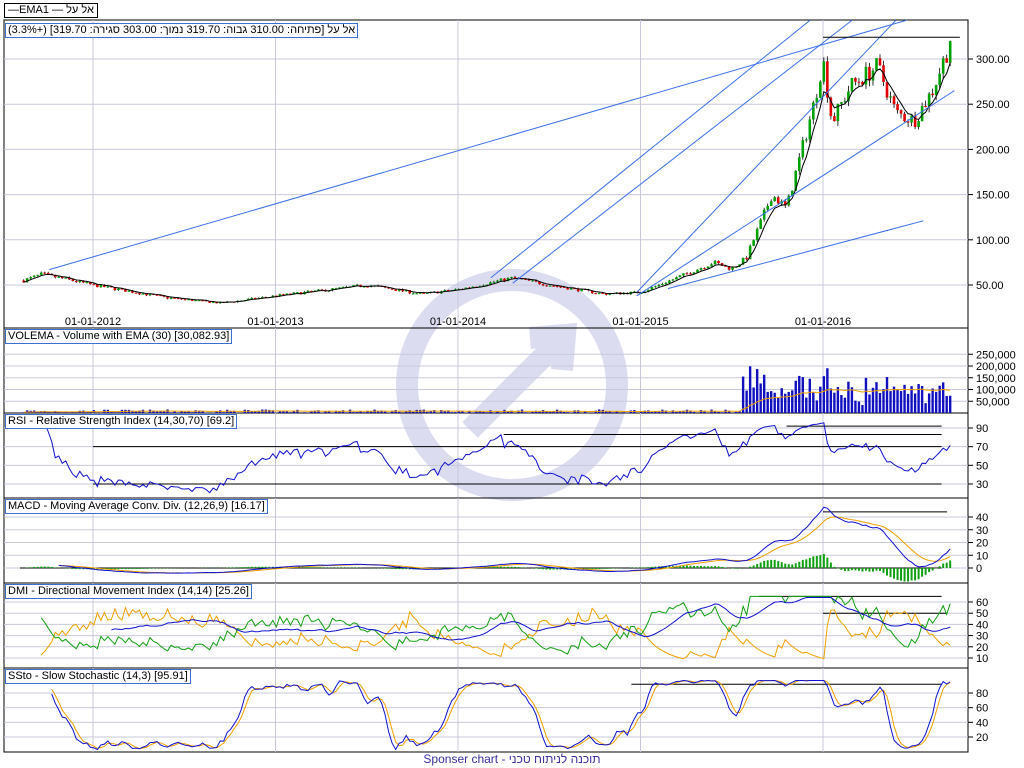 This screenshot has width=1024, height=768. Describe the element at coordinates (531, 619) in the screenshot. I see `adx-line` at that location.